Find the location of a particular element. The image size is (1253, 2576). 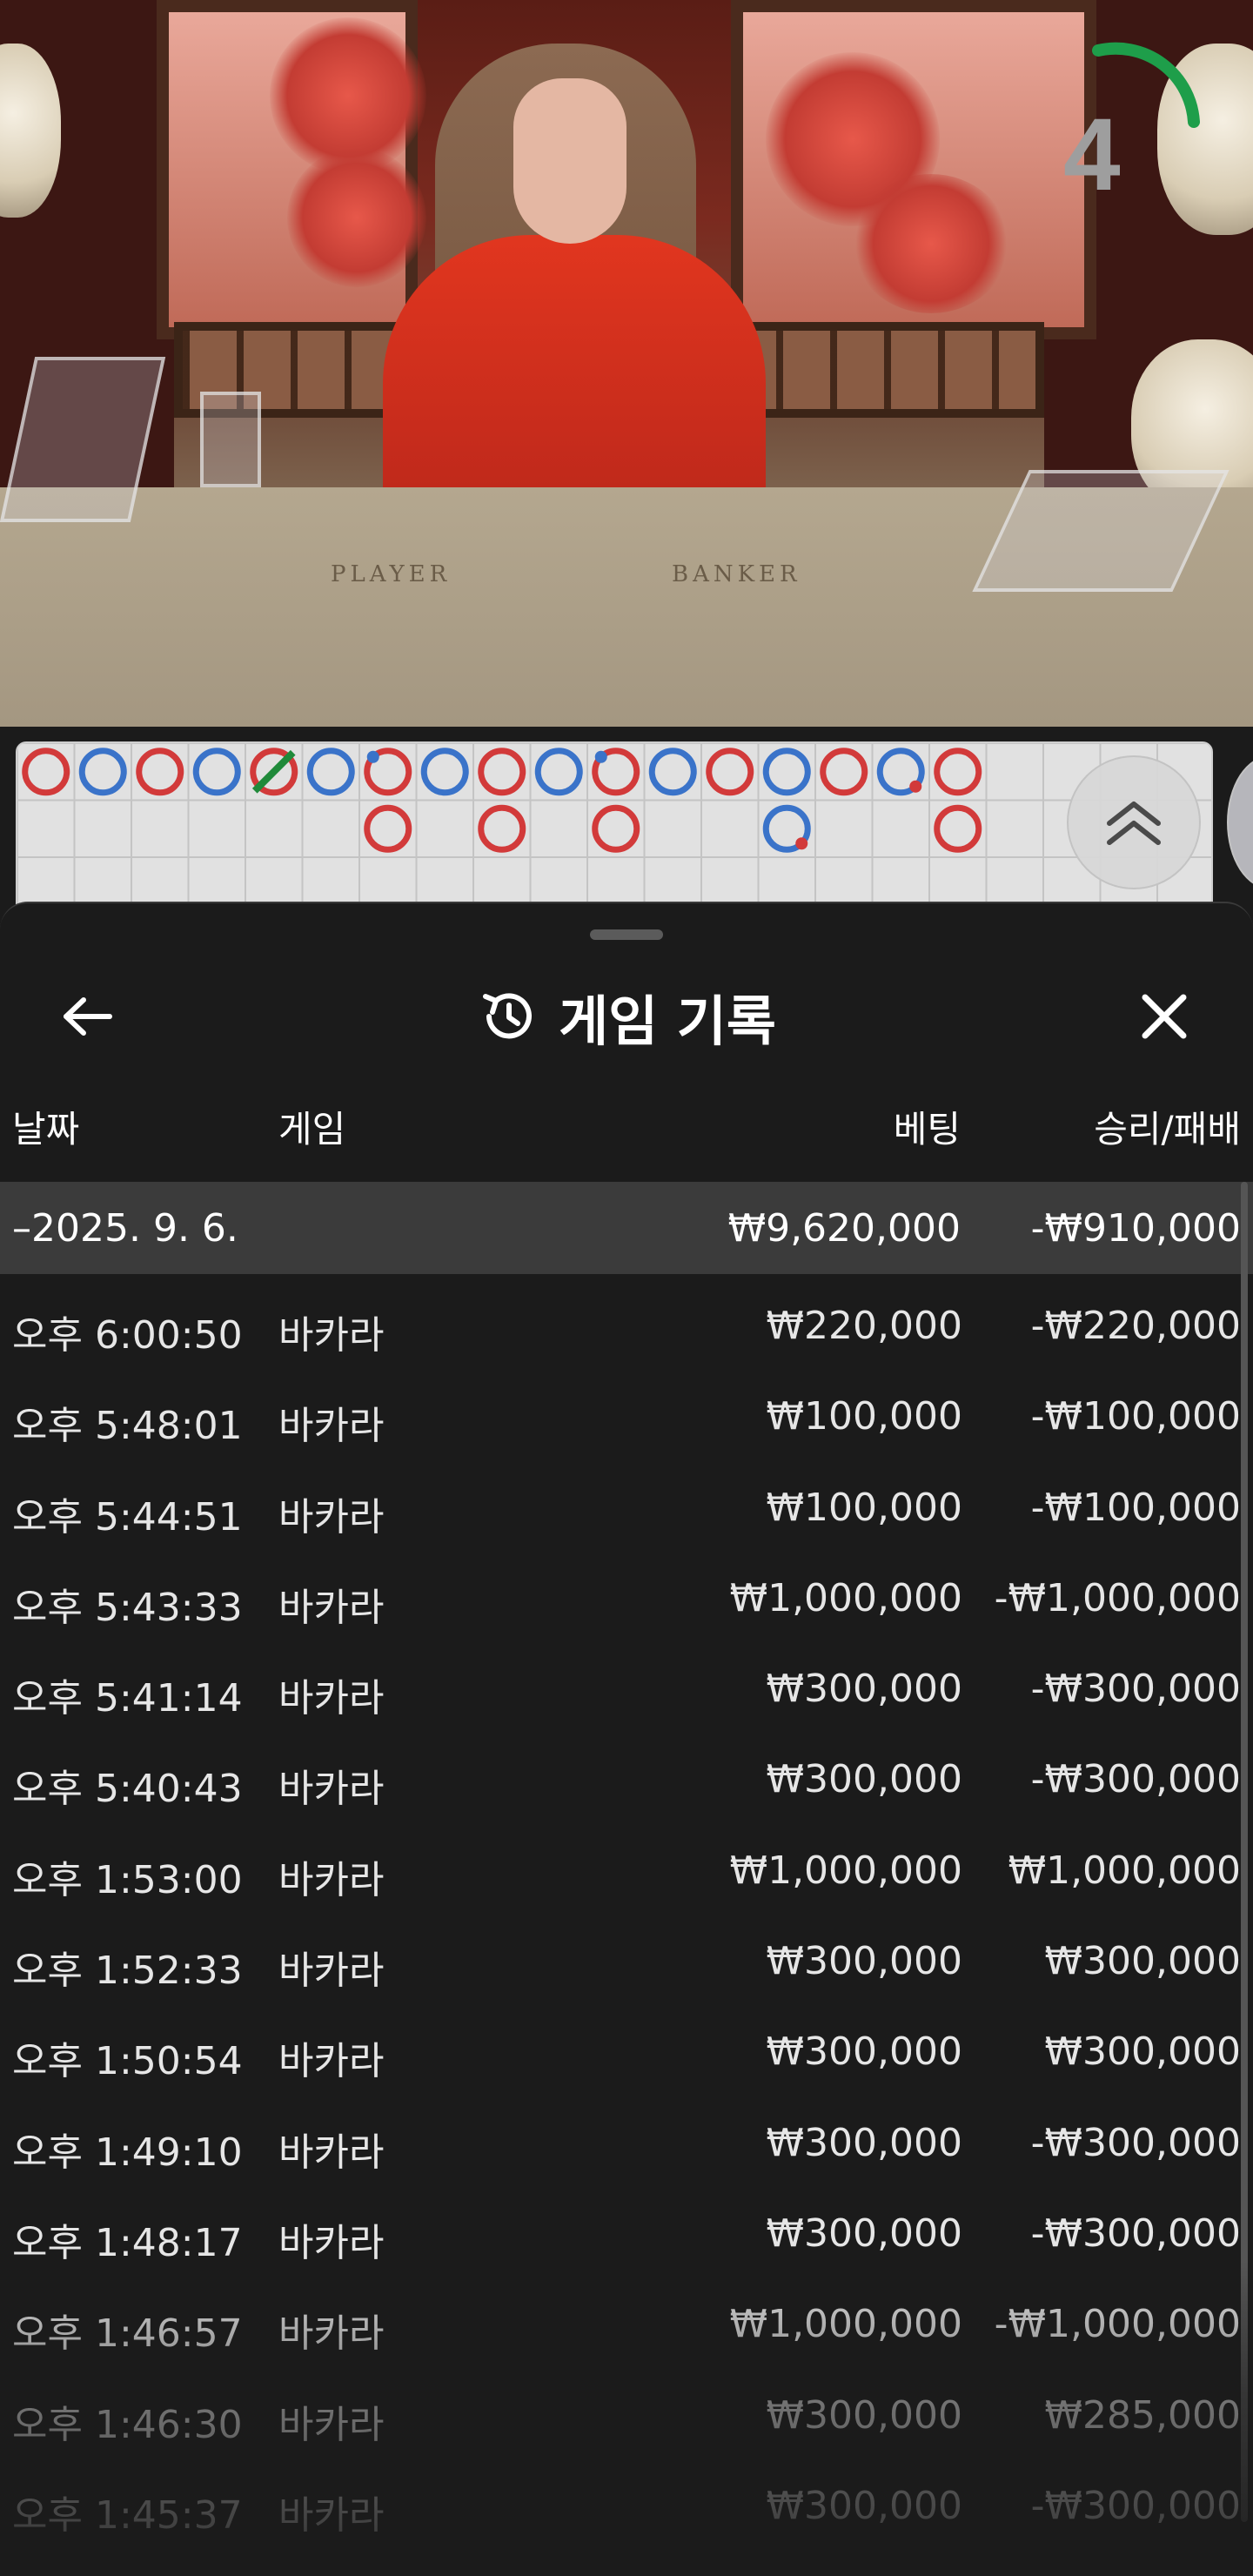

history-column-headers: 날짜 게임 베팅 승리/패배 is located at coordinates (626, 1135).